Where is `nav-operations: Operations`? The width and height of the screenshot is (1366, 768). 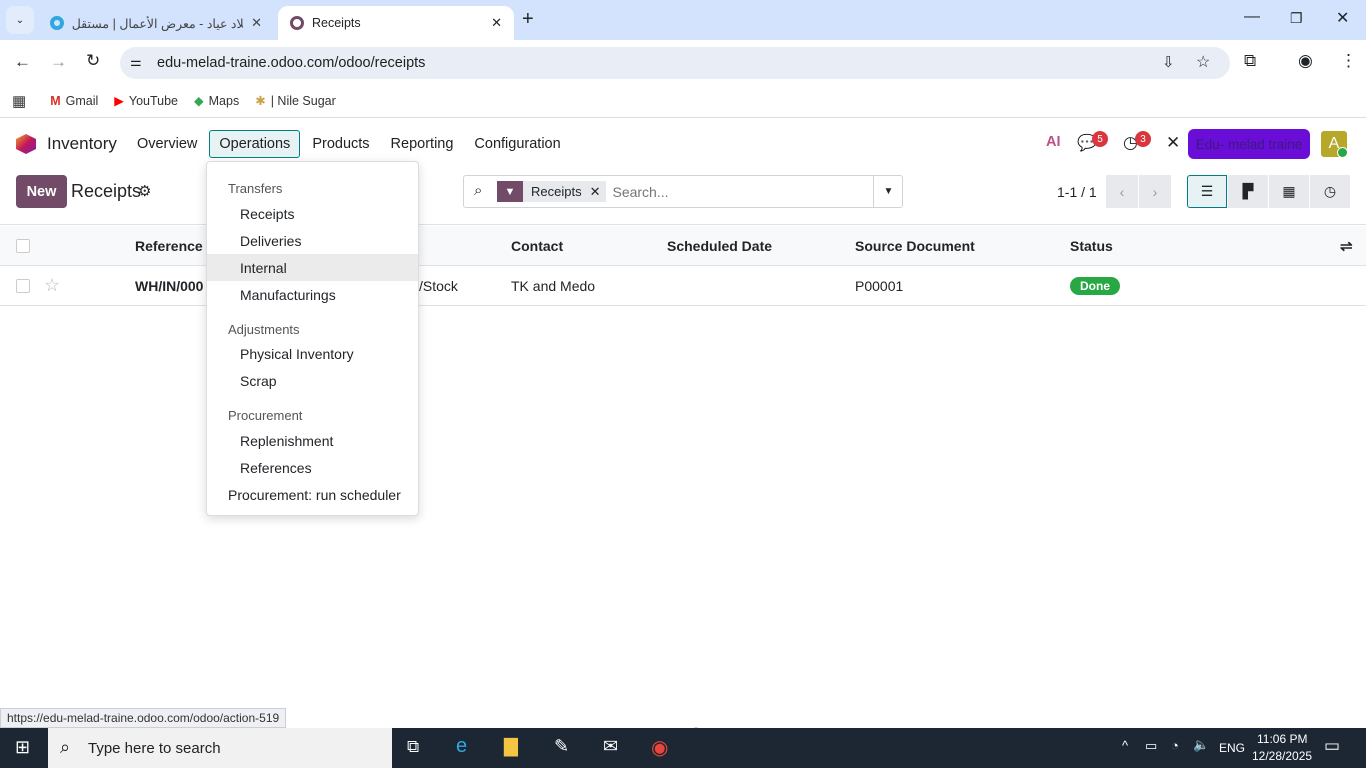 nav-operations: Operations is located at coordinates (255, 144).